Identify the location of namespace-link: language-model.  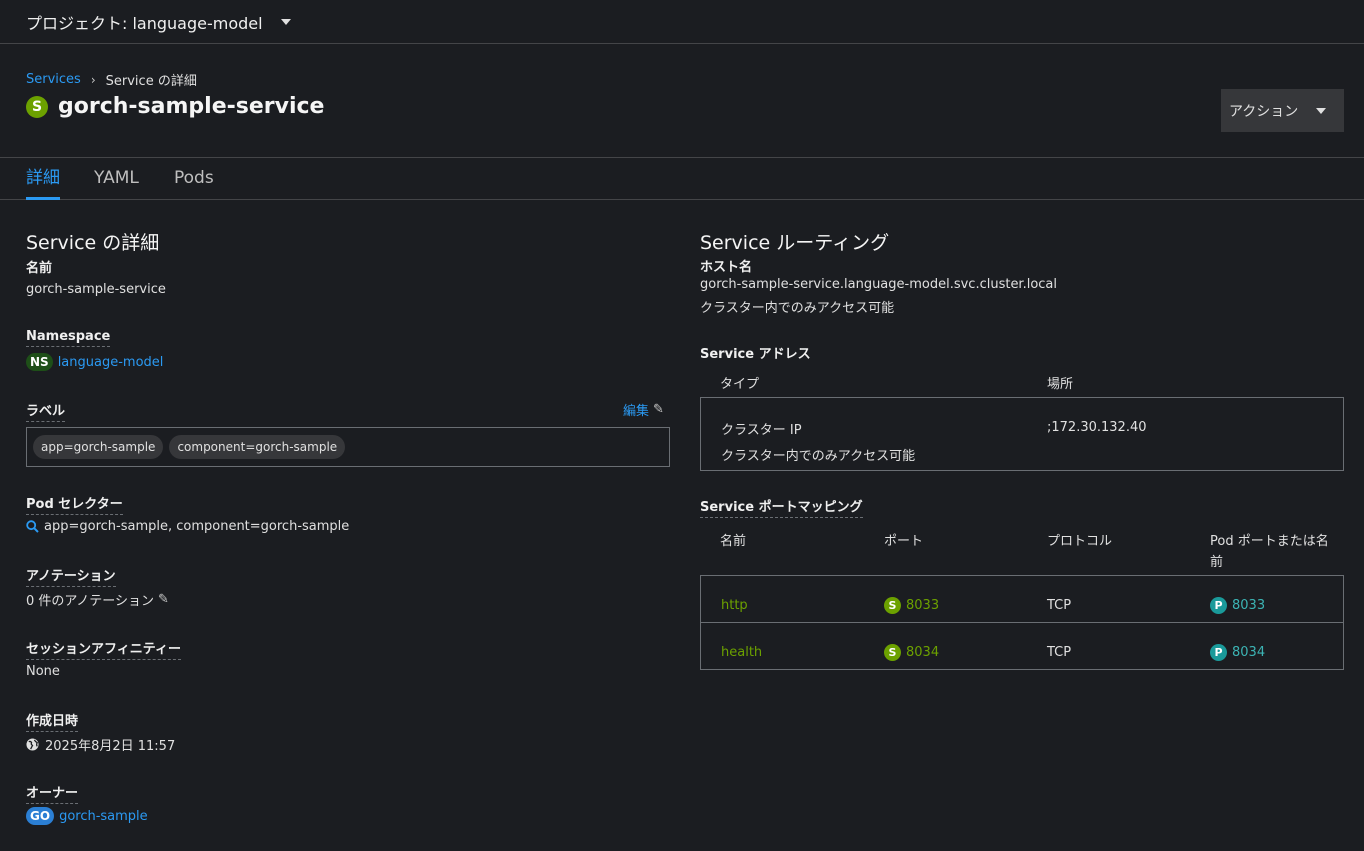
(111, 362).